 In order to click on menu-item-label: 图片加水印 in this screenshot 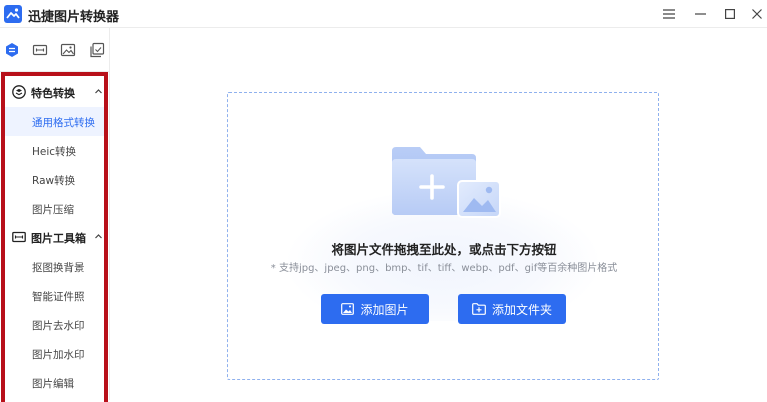, I will do `click(58, 355)`.